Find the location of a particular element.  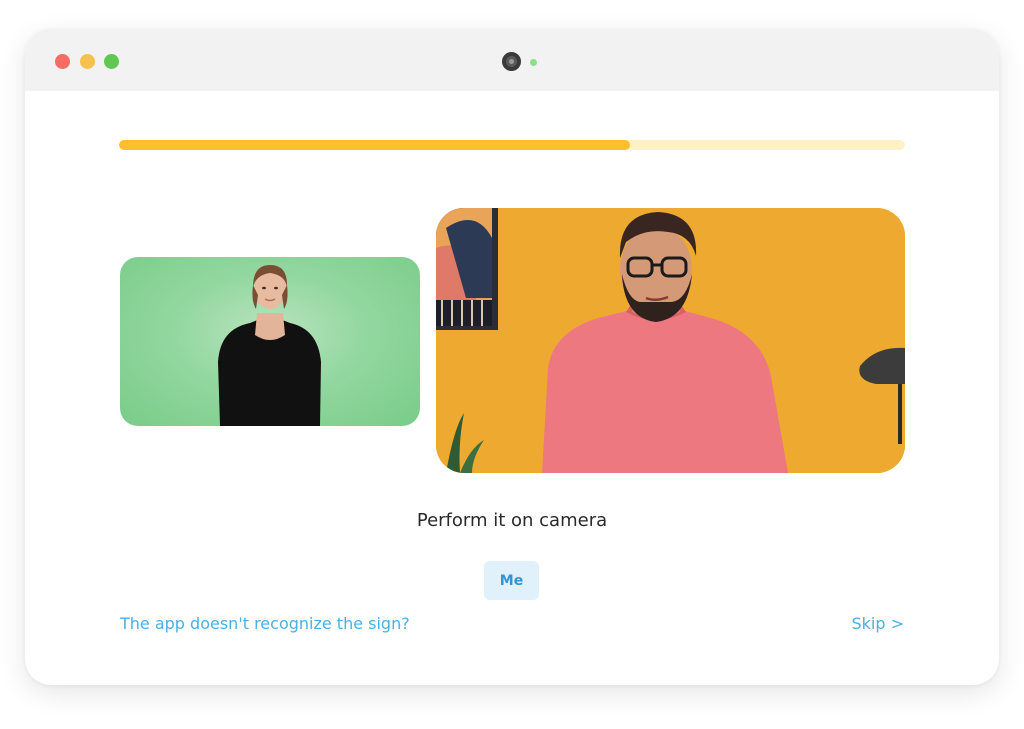

sign-demo-video is located at coordinates (270, 341).